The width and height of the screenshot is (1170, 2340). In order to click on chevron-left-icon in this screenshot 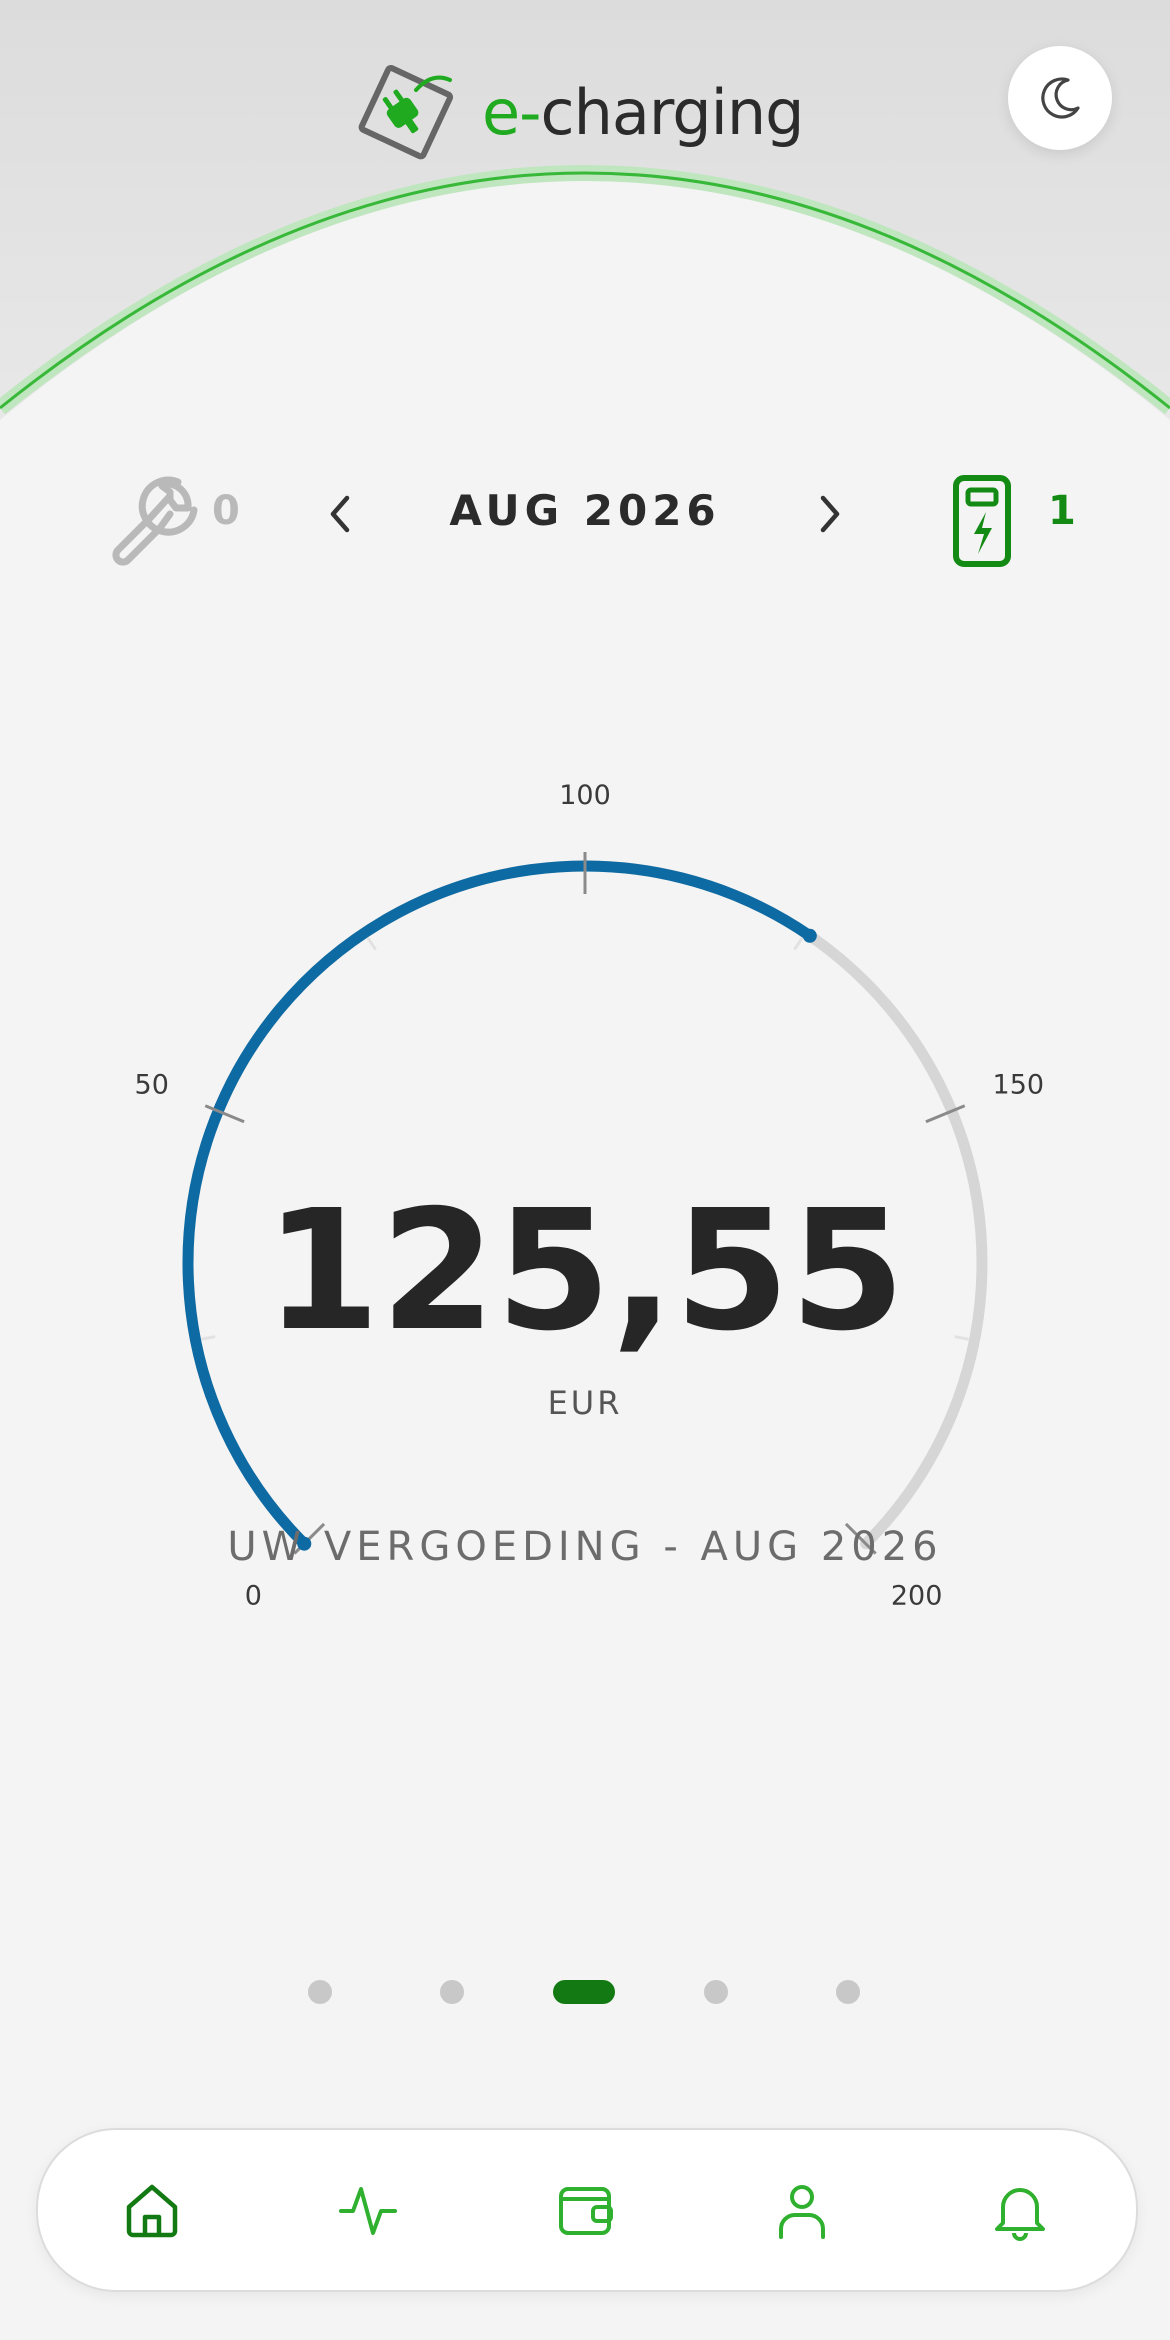, I will do `click(340, 514)`.